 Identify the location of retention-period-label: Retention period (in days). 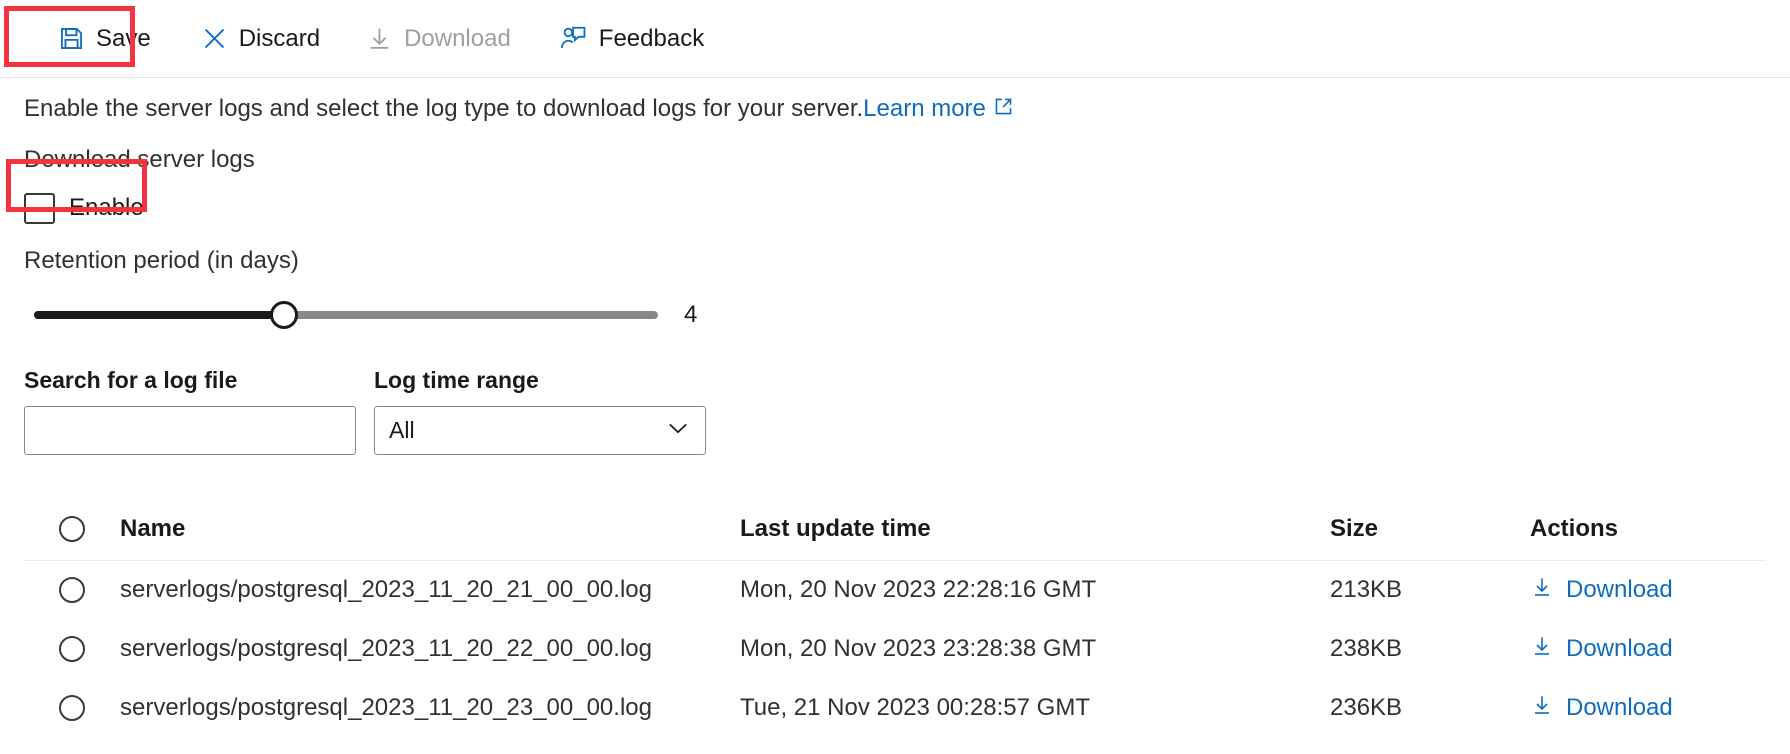
(161, 260).